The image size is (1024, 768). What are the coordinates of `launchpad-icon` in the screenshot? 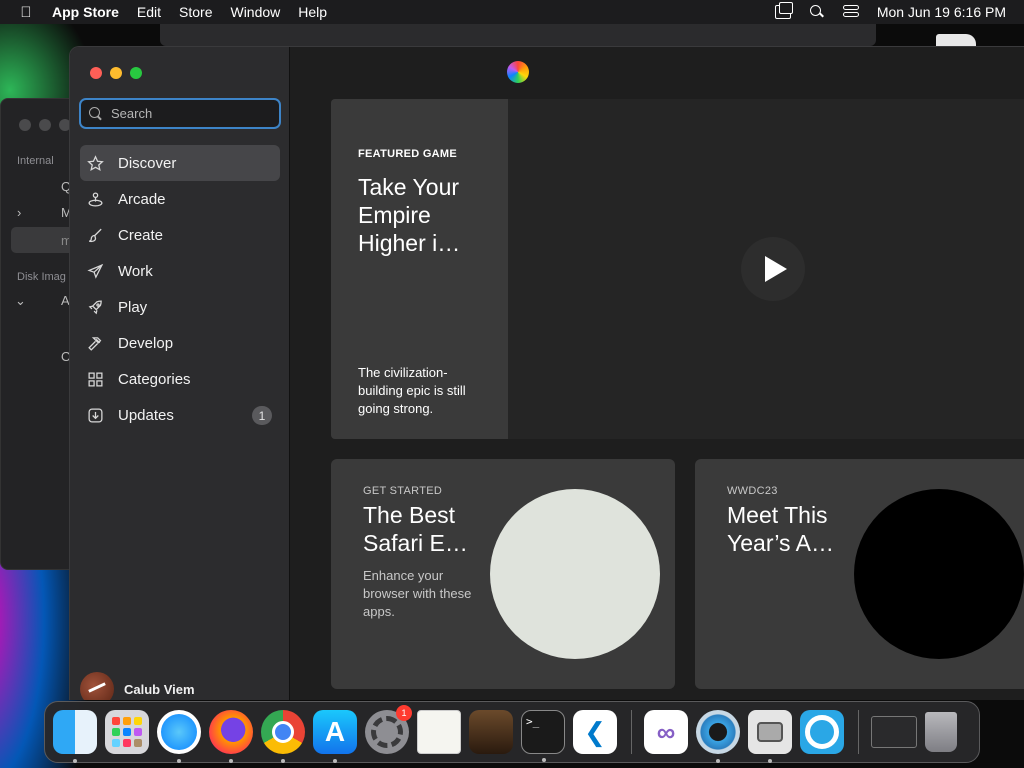 It's located at (127, 732).